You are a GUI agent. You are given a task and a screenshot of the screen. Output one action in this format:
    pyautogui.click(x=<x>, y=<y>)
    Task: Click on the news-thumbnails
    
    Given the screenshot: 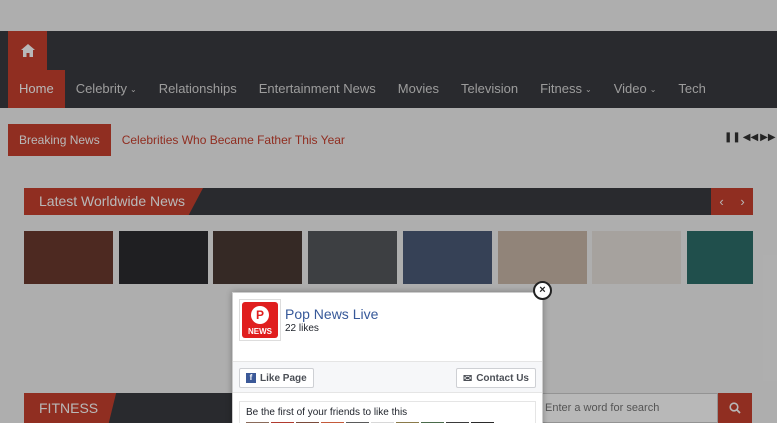 What is the action you would take?
    pyautogui.click(x=388, y=257)
    